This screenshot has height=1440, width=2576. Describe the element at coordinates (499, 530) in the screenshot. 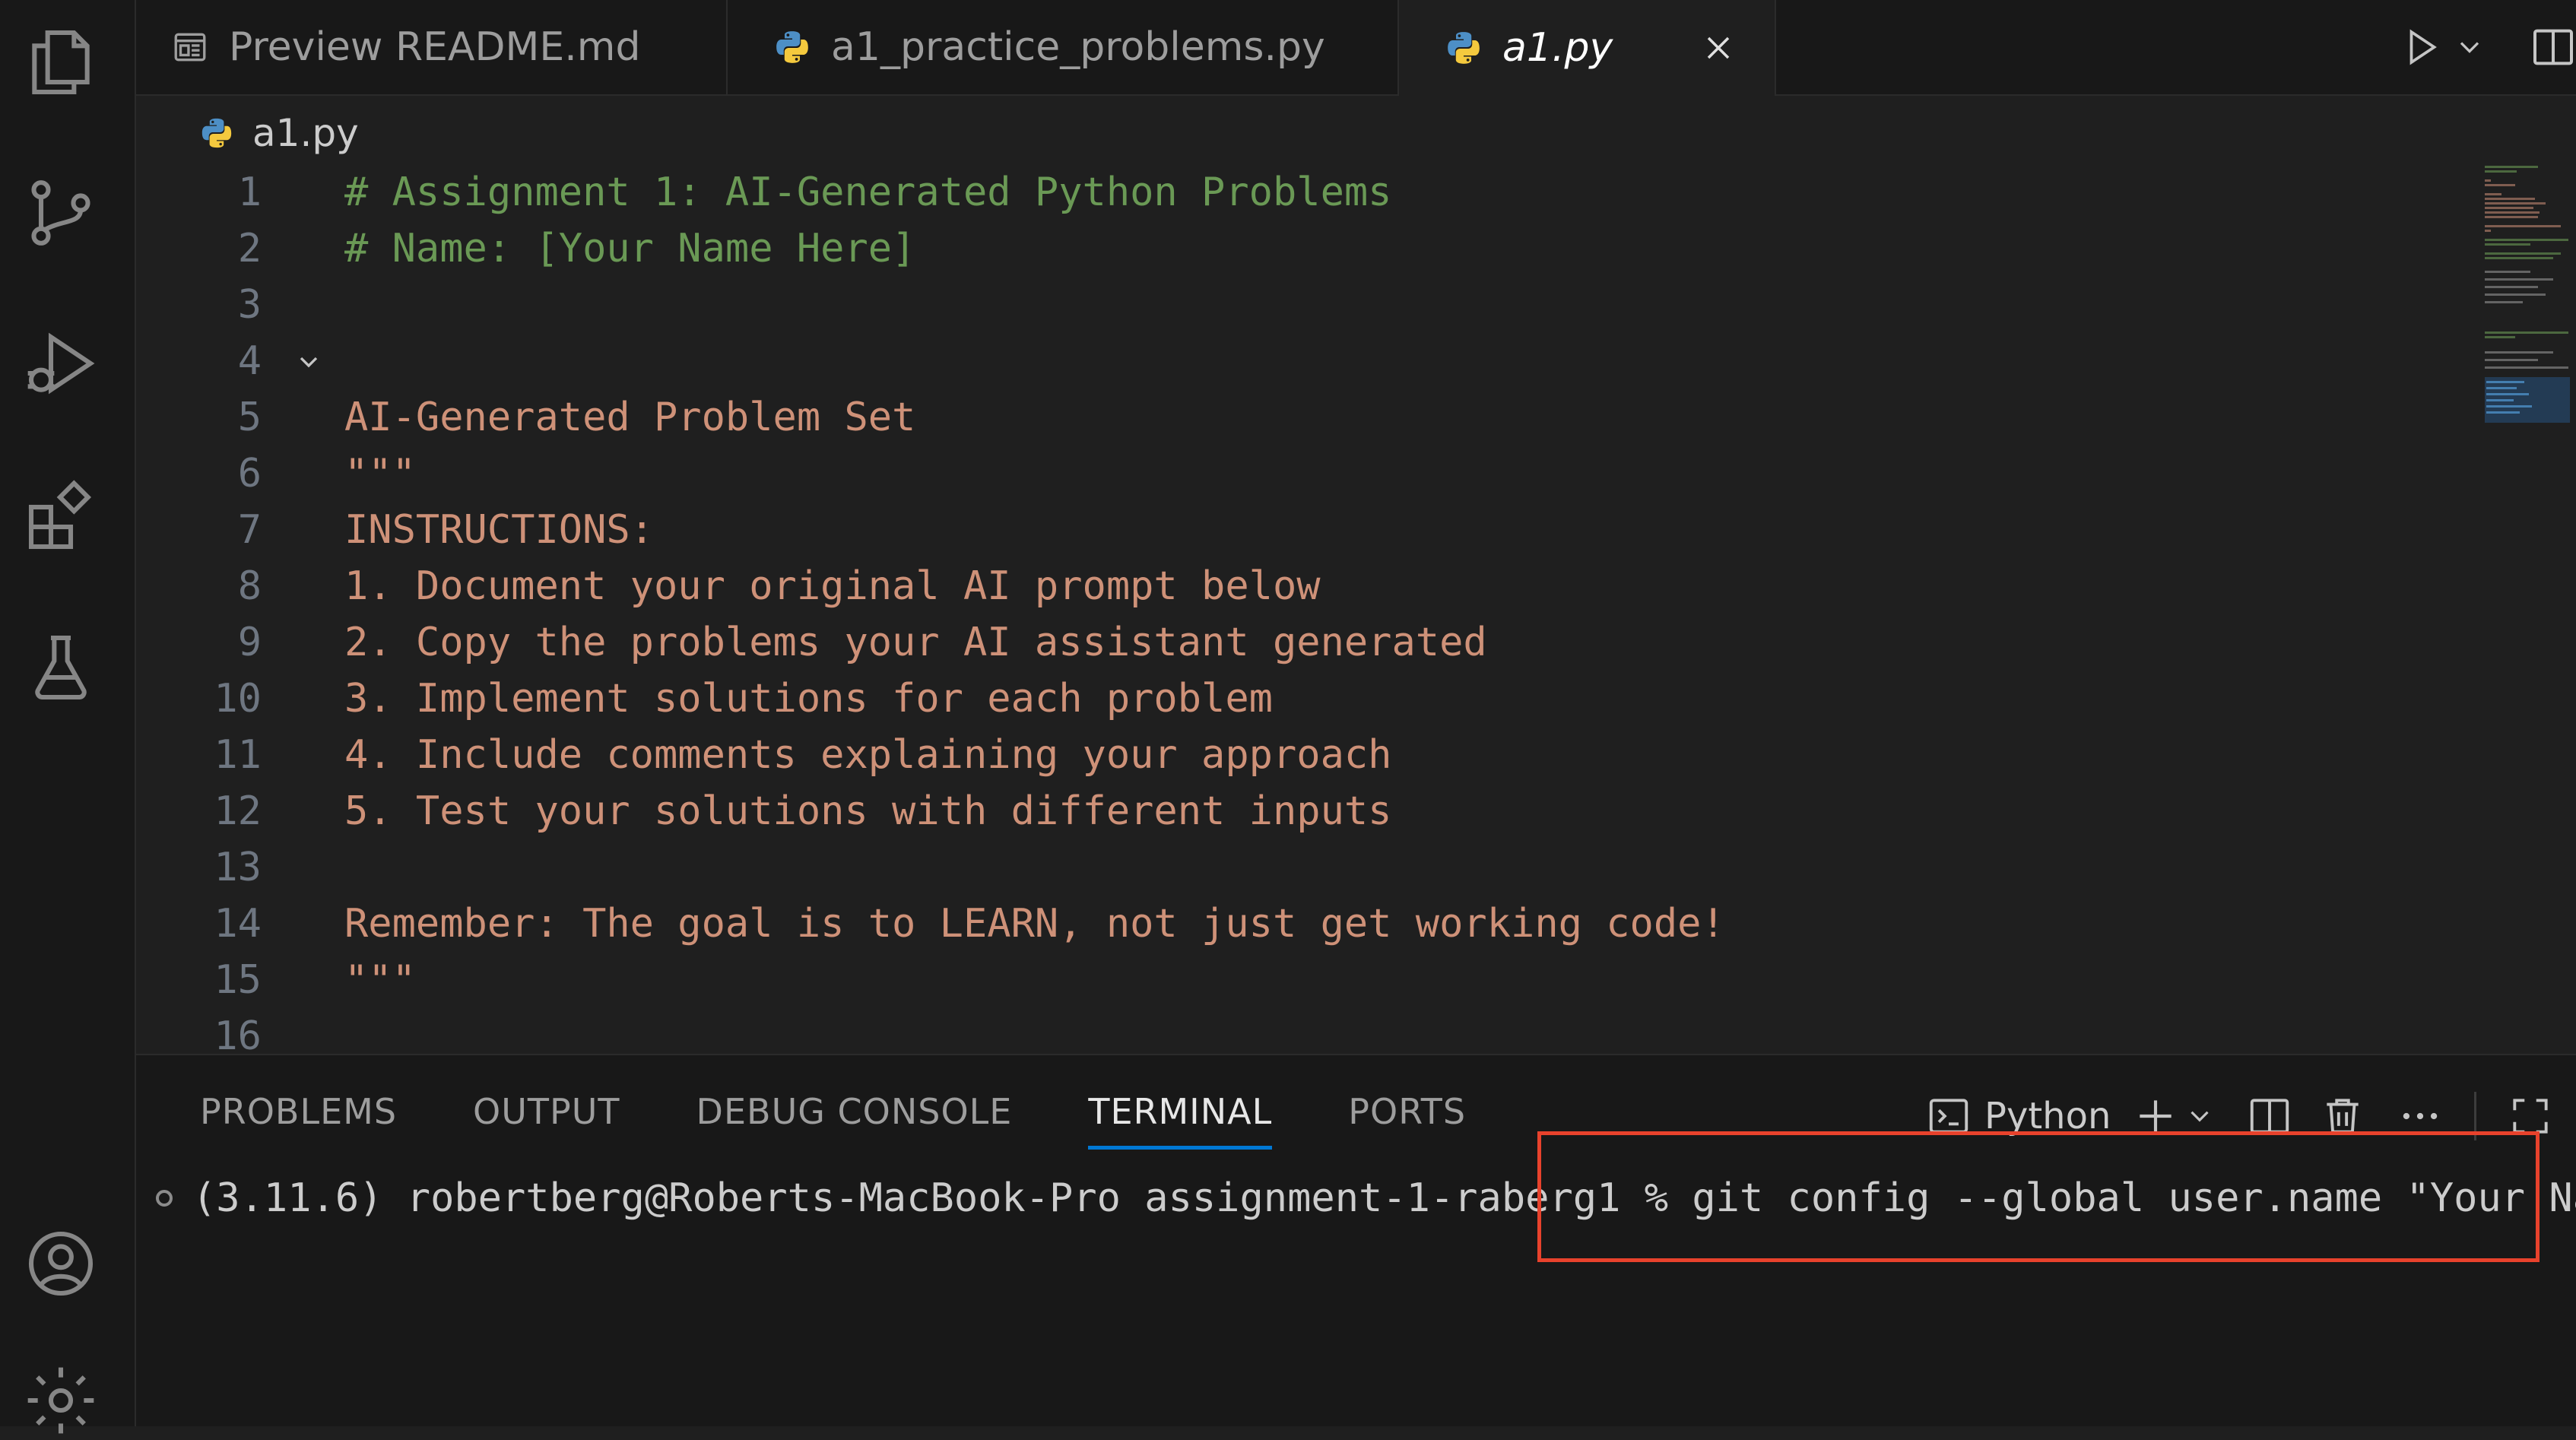

I see `code-text: INSTRUCTIONS:` at that location.